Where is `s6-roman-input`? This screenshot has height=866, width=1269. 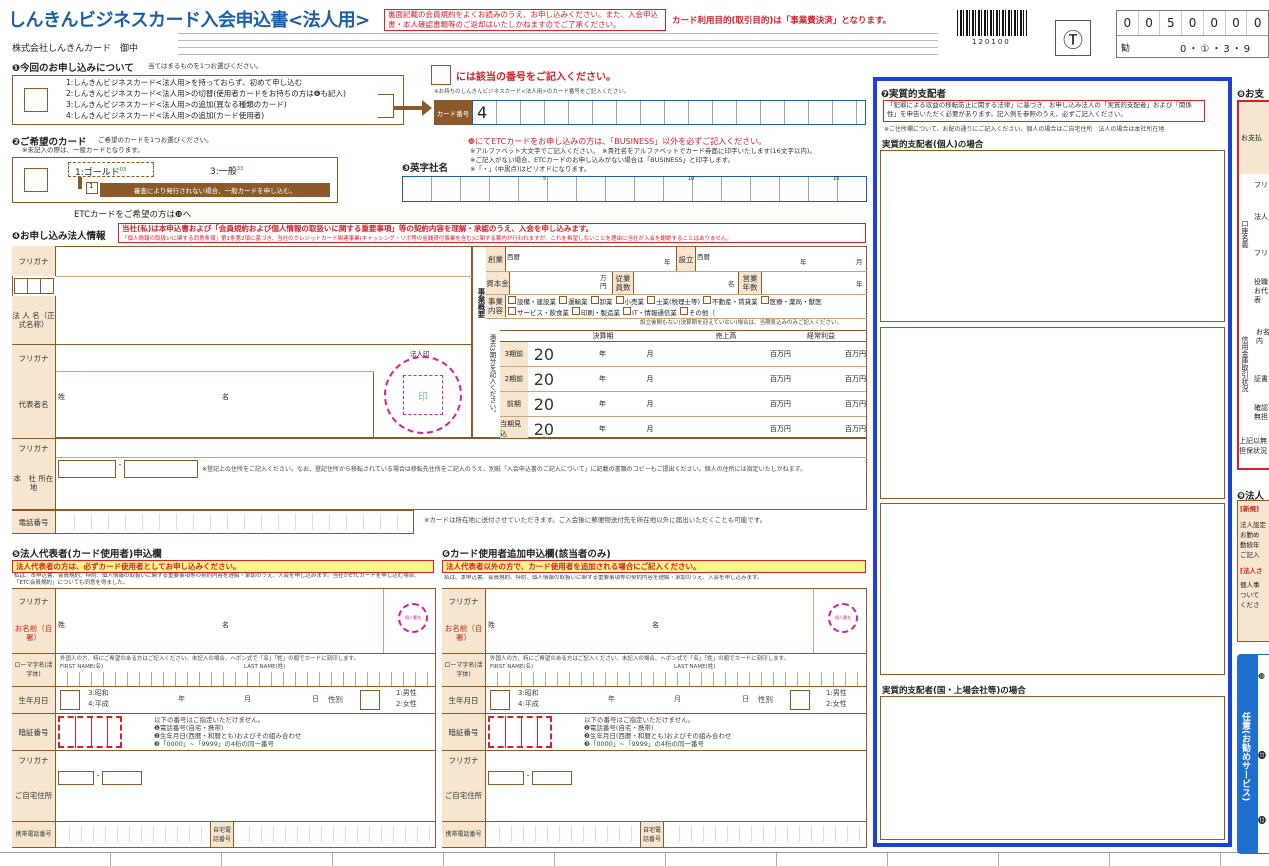 s6-roman-input is located at coordinates (676, 679).